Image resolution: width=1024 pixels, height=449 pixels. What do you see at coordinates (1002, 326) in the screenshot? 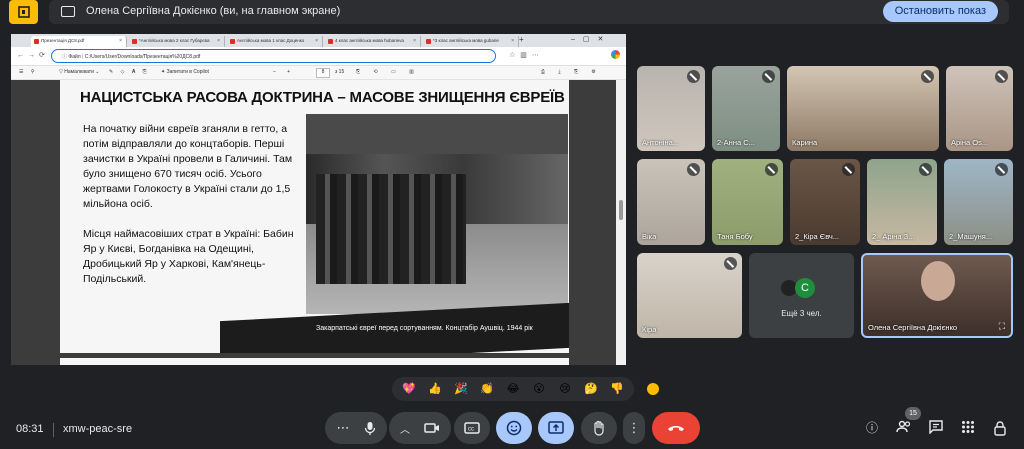
I see `crop-icon: ⛶` at bounding box center [1002, 326].